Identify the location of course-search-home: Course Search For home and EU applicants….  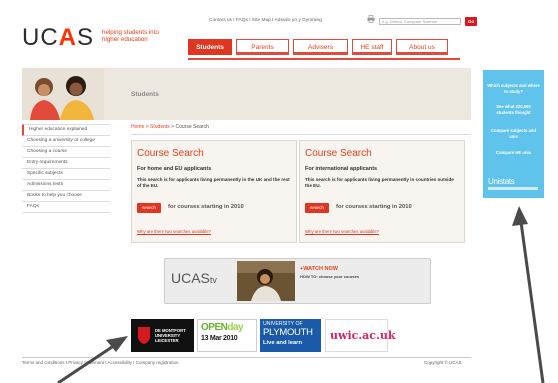
(214, 191).